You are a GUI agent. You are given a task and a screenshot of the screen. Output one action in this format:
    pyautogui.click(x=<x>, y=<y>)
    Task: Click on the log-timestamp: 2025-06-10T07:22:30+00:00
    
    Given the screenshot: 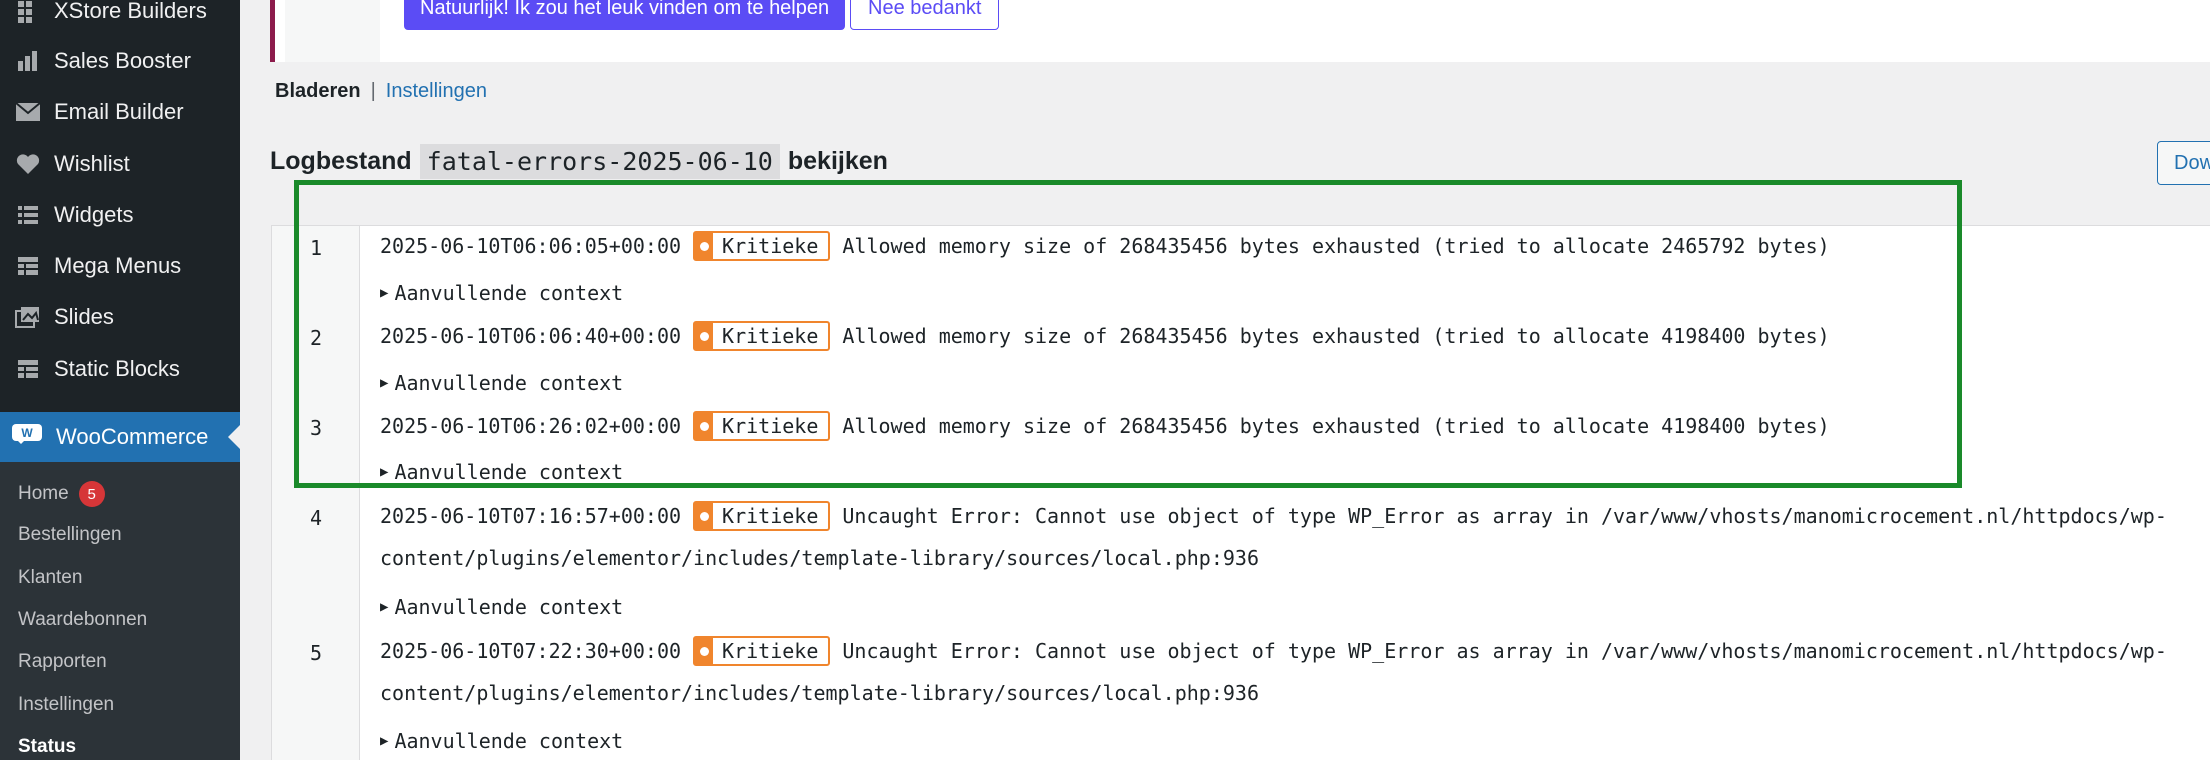 What is the action you would take?
    pyautogui.click(x=531, y=651)
    